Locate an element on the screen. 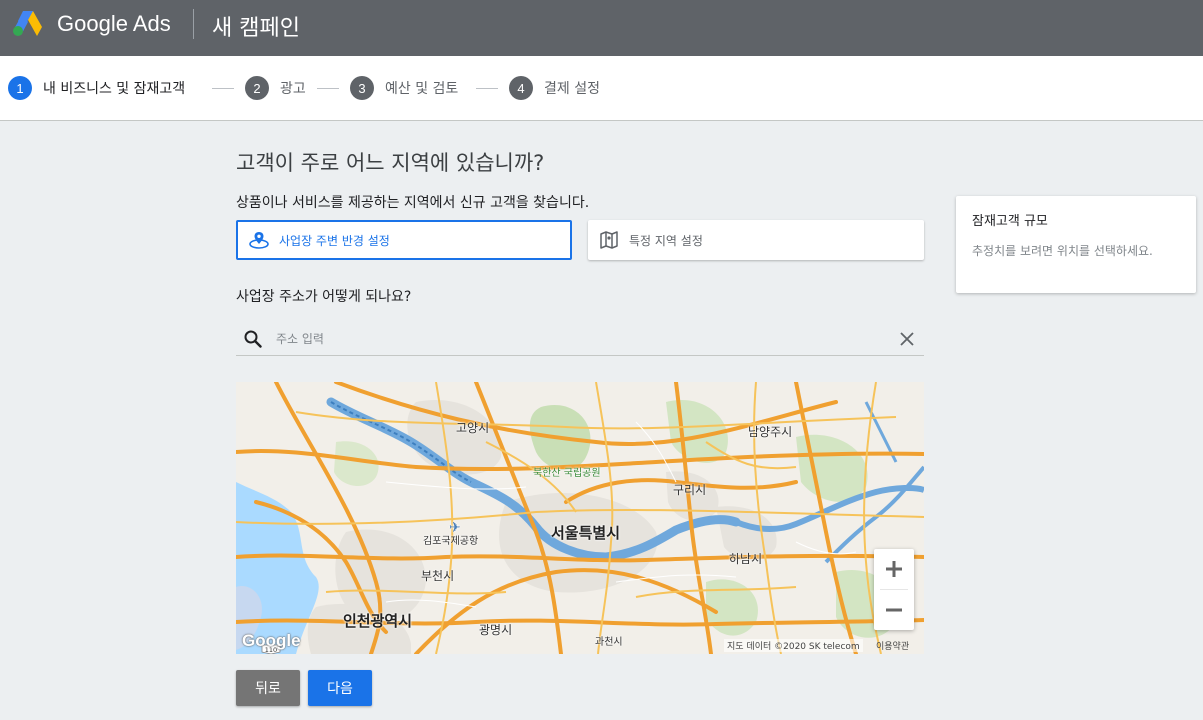 This screenshot has width=1203, height=720. location-subtitle: 상품이나 서비스를 제공하는 지역에서 신규 고객을 찾습니다. is located at coordinates (413, 203).